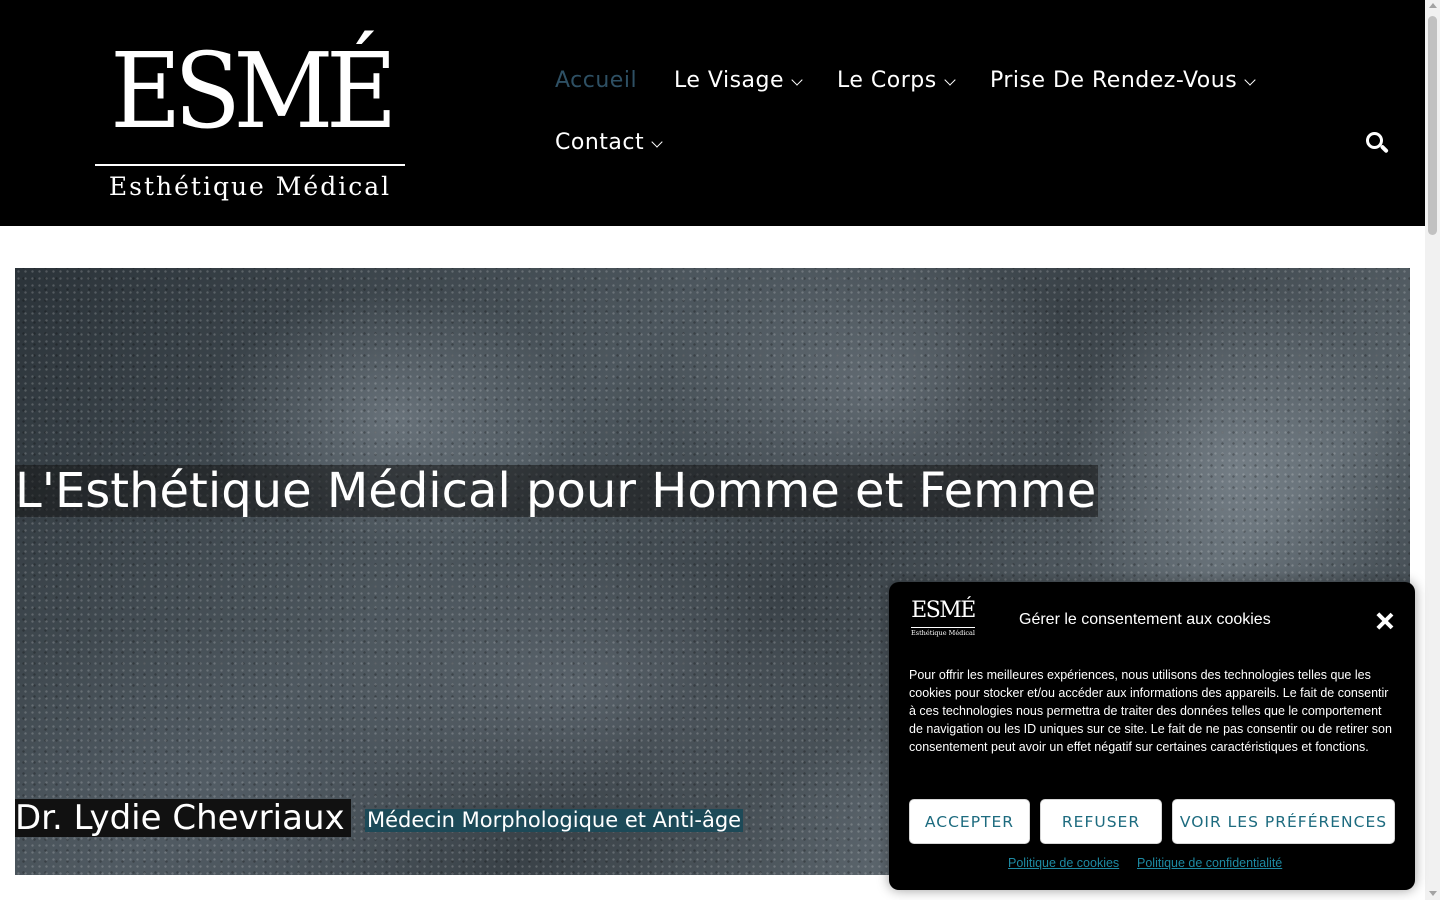  I want to click on nav-item-label: Le Visage, so click(729, 80).